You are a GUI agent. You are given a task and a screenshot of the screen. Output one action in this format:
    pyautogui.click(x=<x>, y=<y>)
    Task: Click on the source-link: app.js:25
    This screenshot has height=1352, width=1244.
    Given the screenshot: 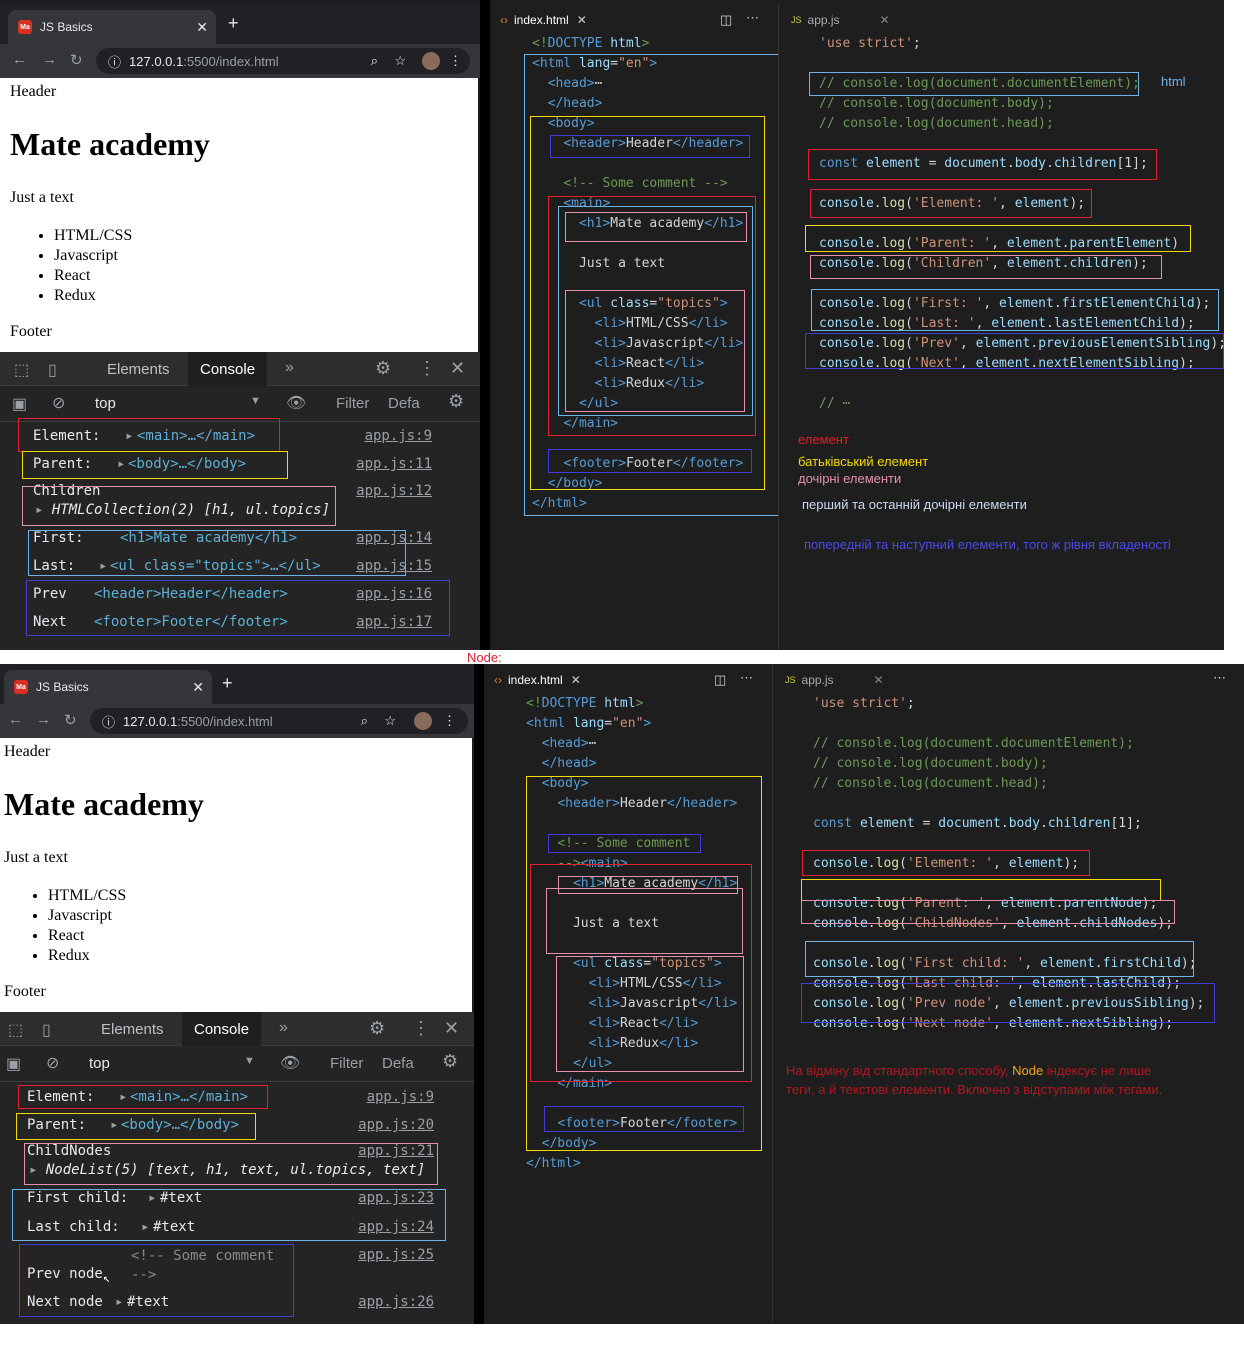 What is the action you would take?
    pyautogui.click(x=396, y=1255)
    